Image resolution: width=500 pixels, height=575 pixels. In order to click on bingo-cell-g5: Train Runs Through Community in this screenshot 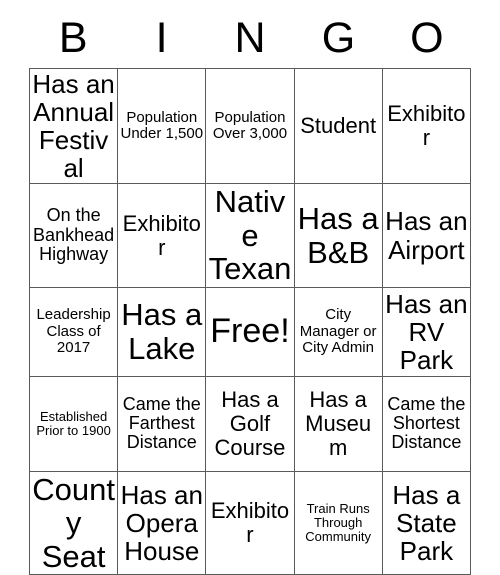, I will do `click(338, 522)`.